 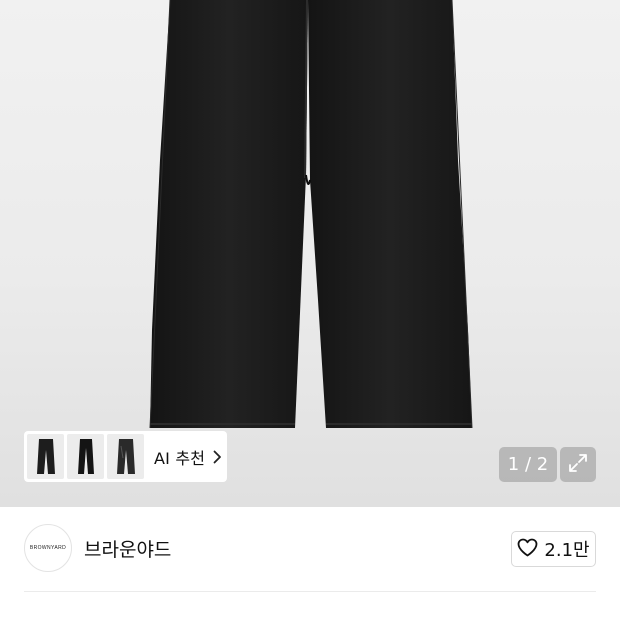 I want to click on chevron-right-icon, so click(x=218, y=457).